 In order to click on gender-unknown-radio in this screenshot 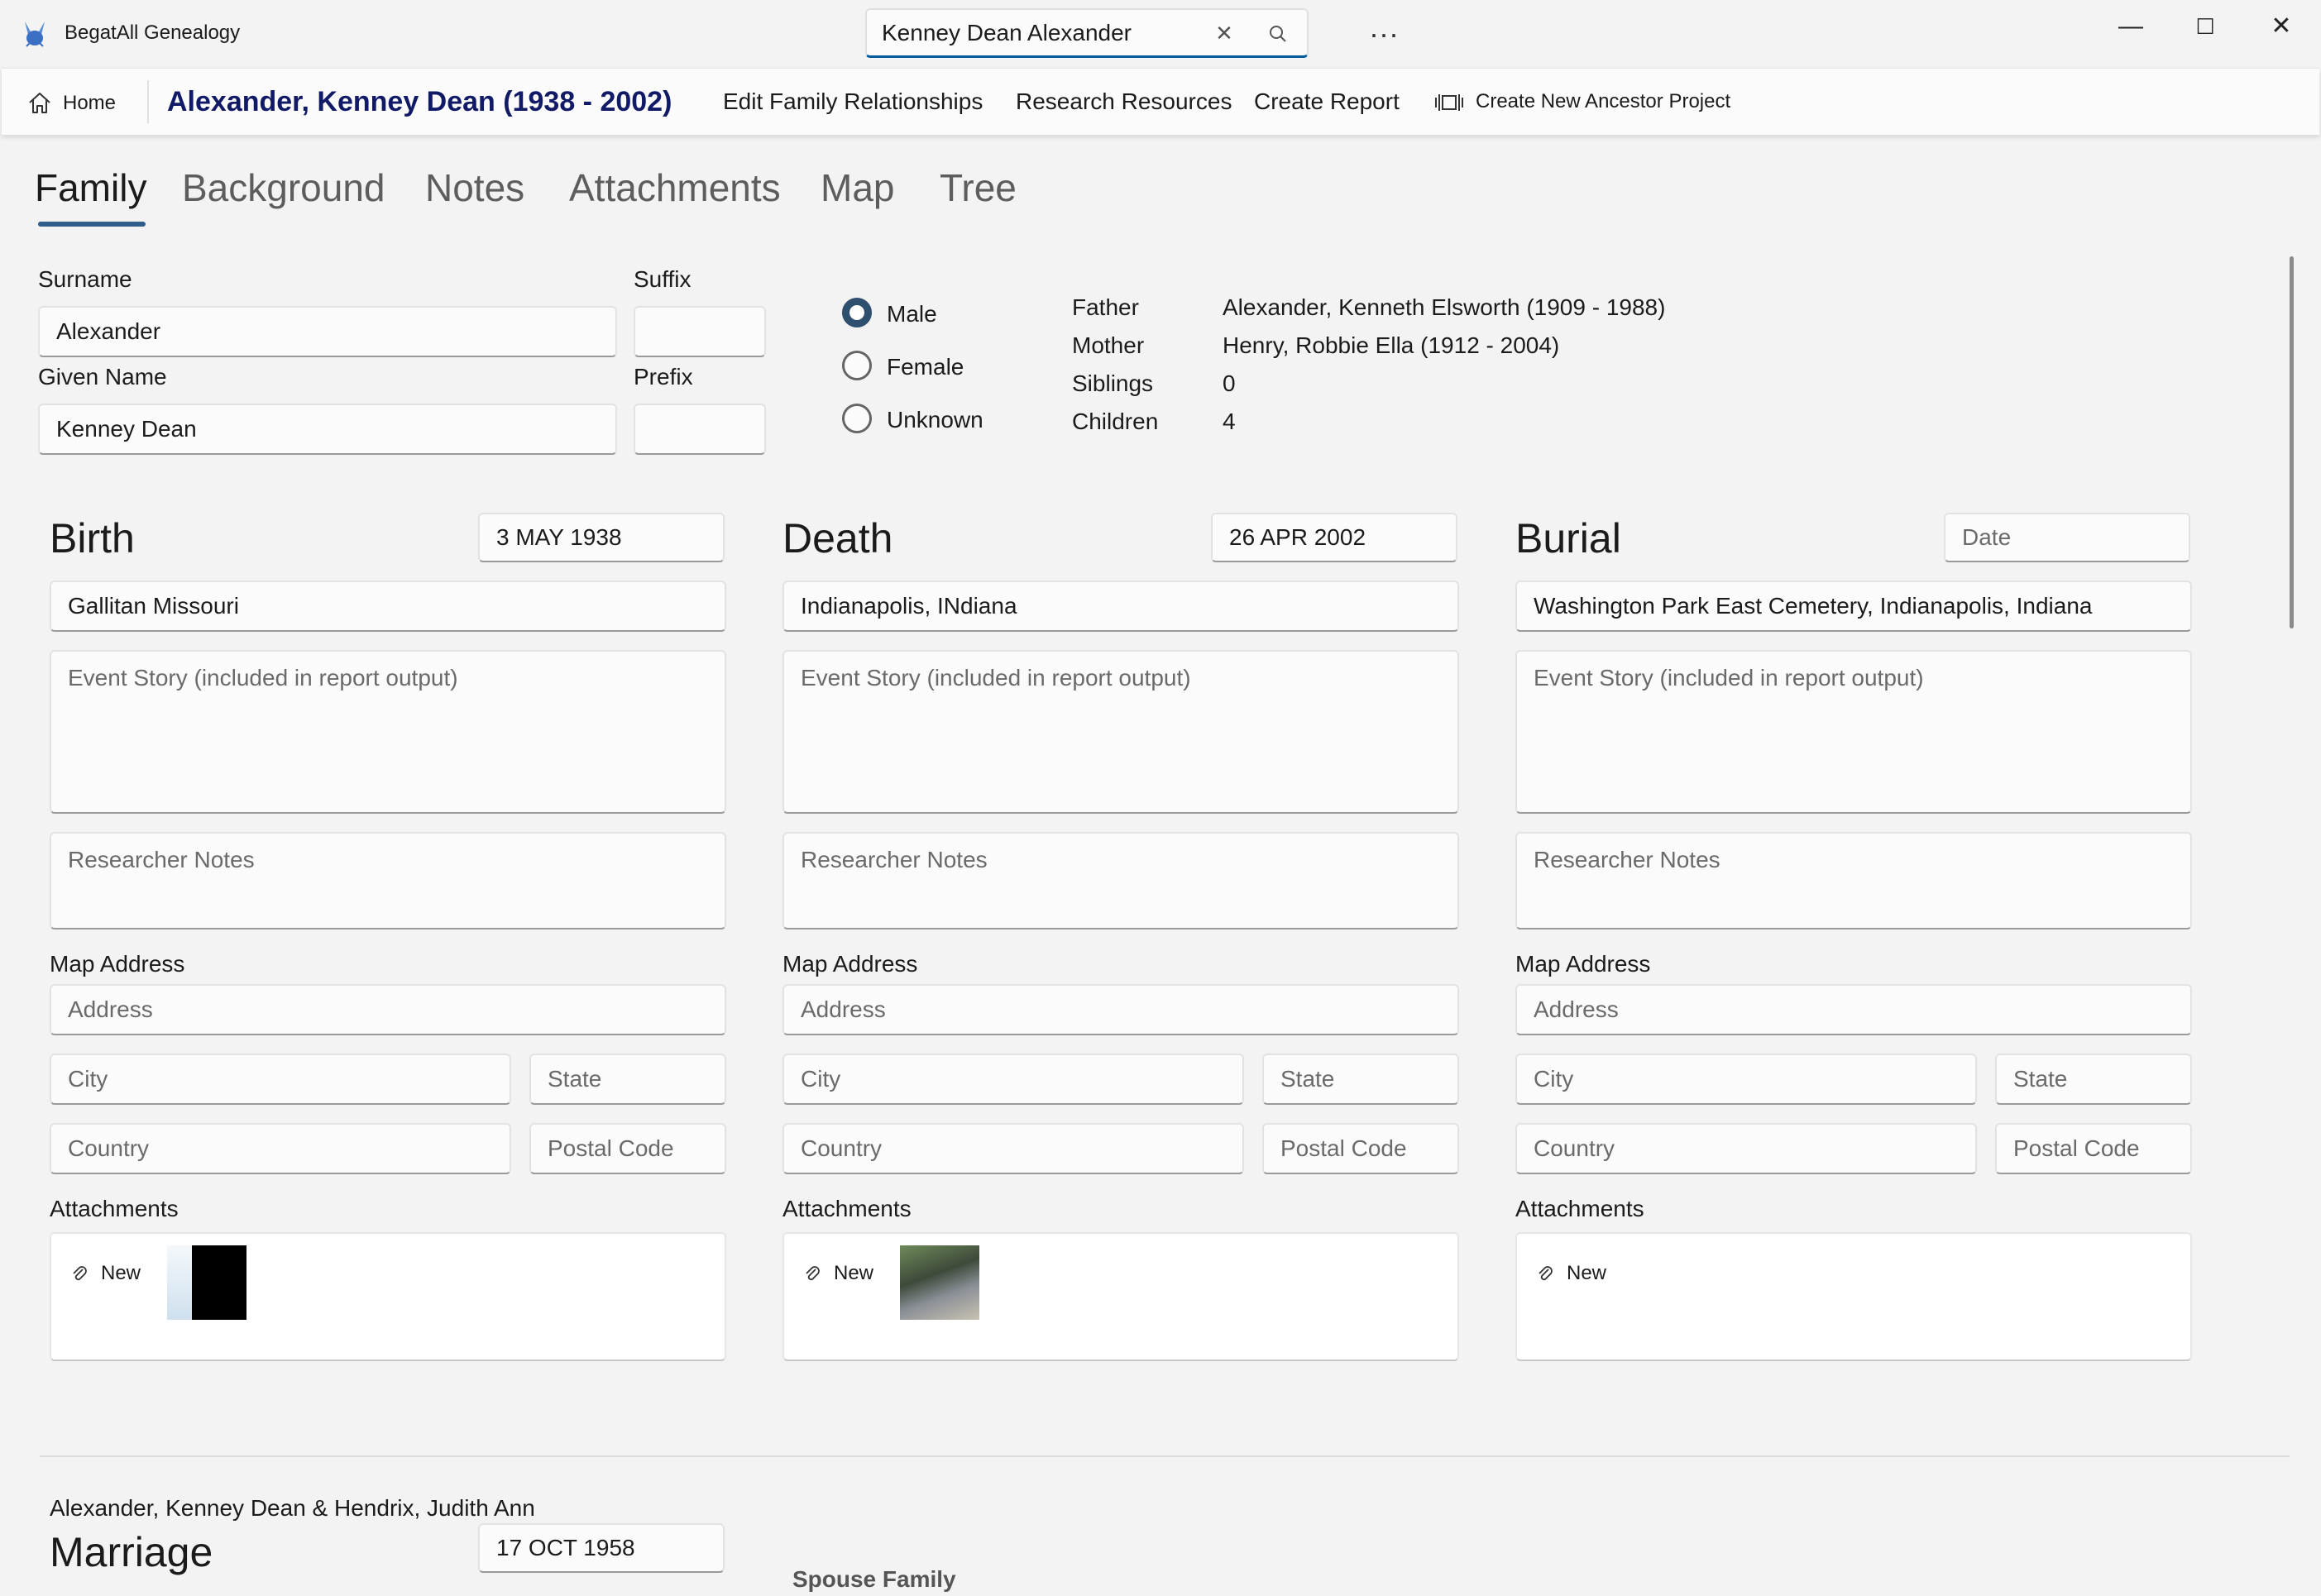, I will do `click(857, 418)`.